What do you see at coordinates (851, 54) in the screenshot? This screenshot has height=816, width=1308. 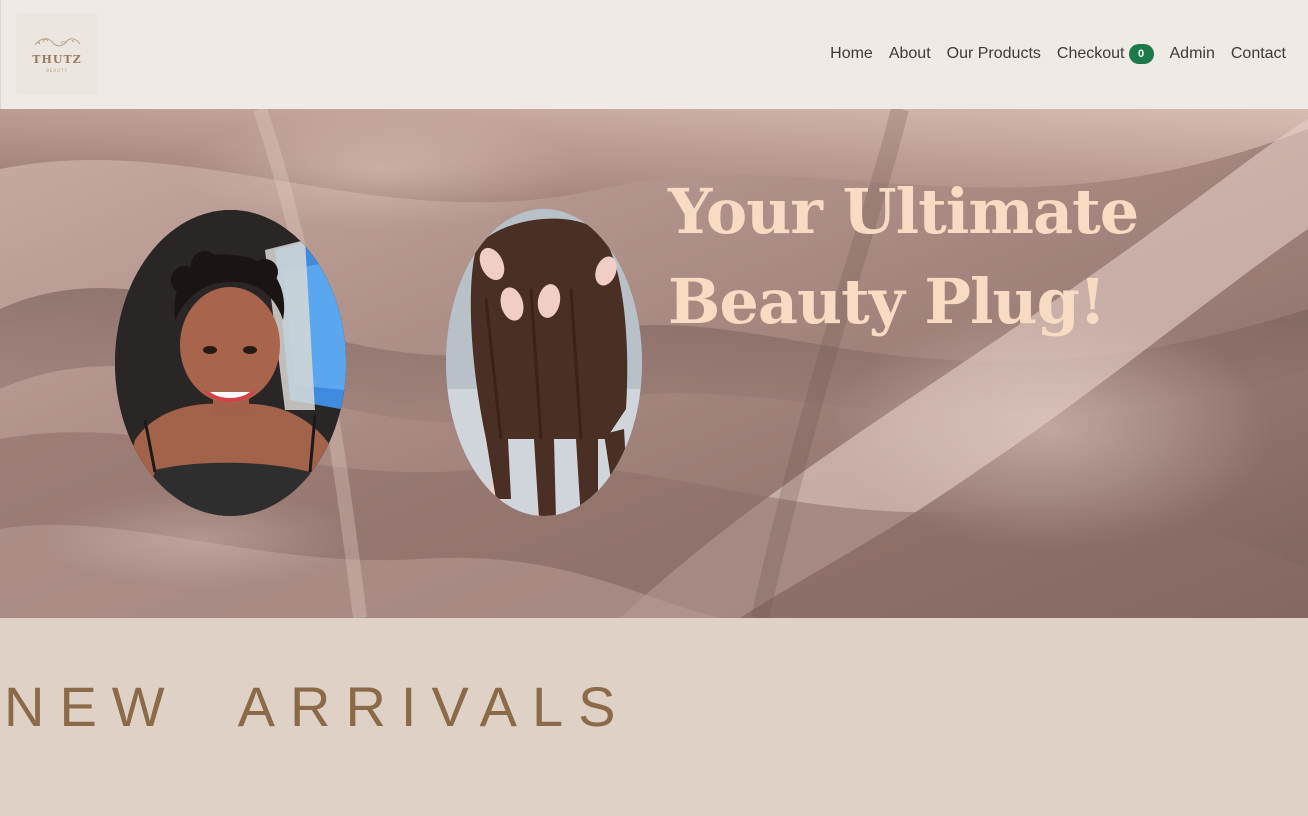 I see `nav-home-link: Home` at bounding box center [851, 54].